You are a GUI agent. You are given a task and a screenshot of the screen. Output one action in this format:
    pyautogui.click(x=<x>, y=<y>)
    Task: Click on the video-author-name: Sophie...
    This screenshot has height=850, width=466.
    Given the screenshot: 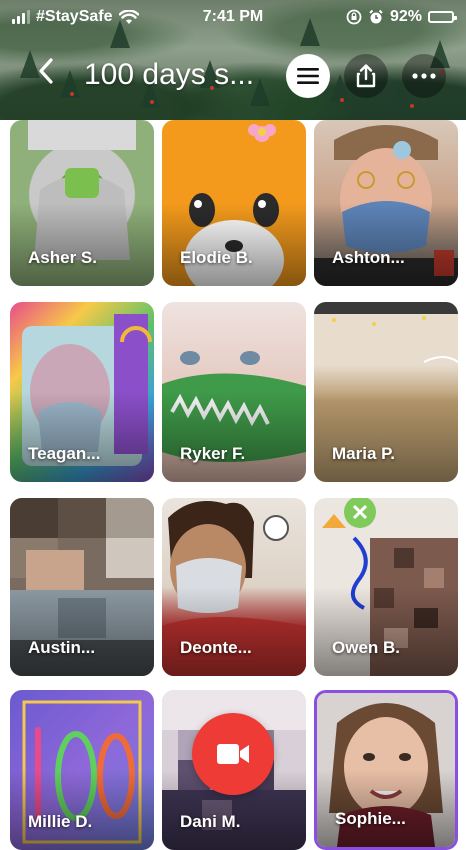 What is the action you would take?
    pyautogui.click(x=370, y=818)
    